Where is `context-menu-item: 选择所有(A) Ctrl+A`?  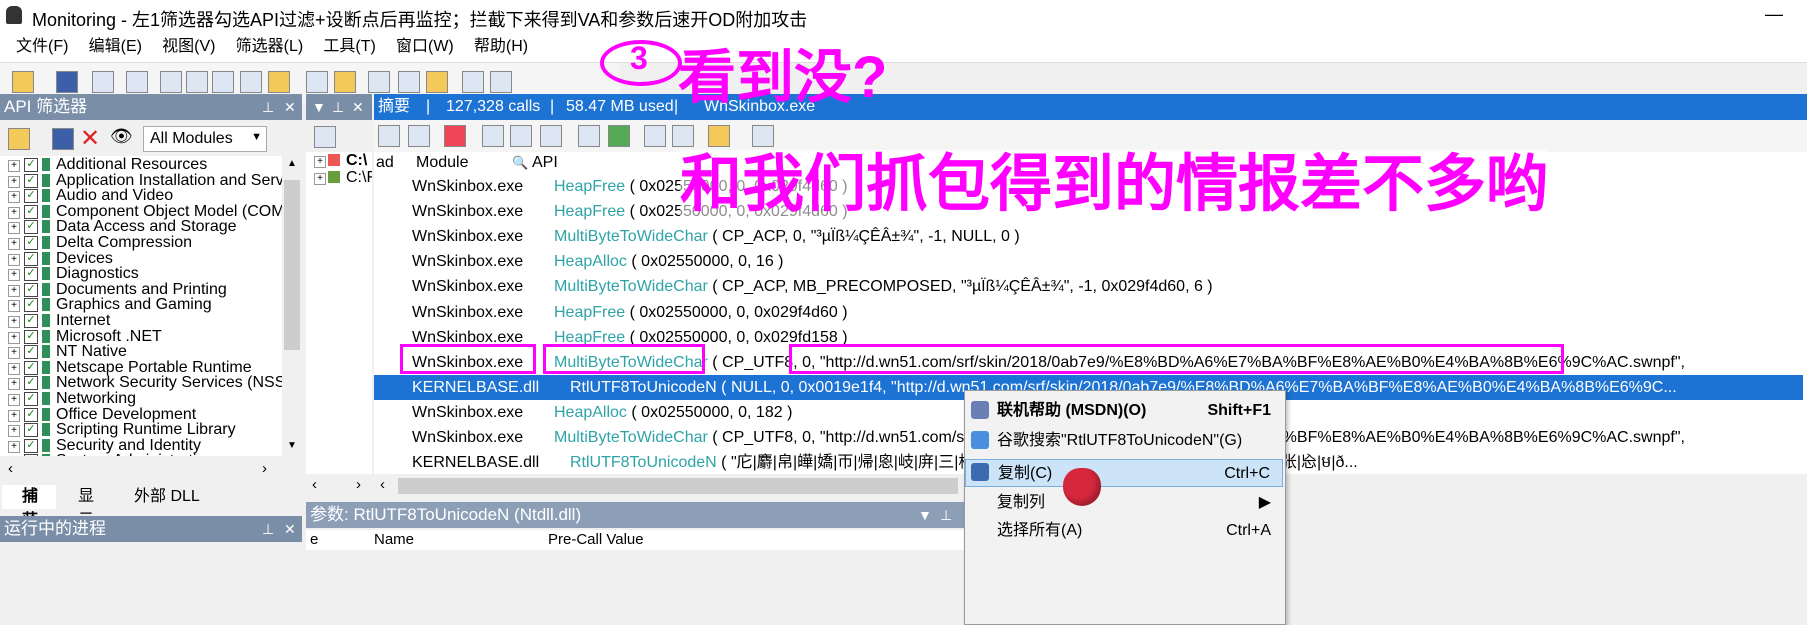
context-menu-item: 选择所有(A) Ctrl+A is located at coordinates (1124, 531).